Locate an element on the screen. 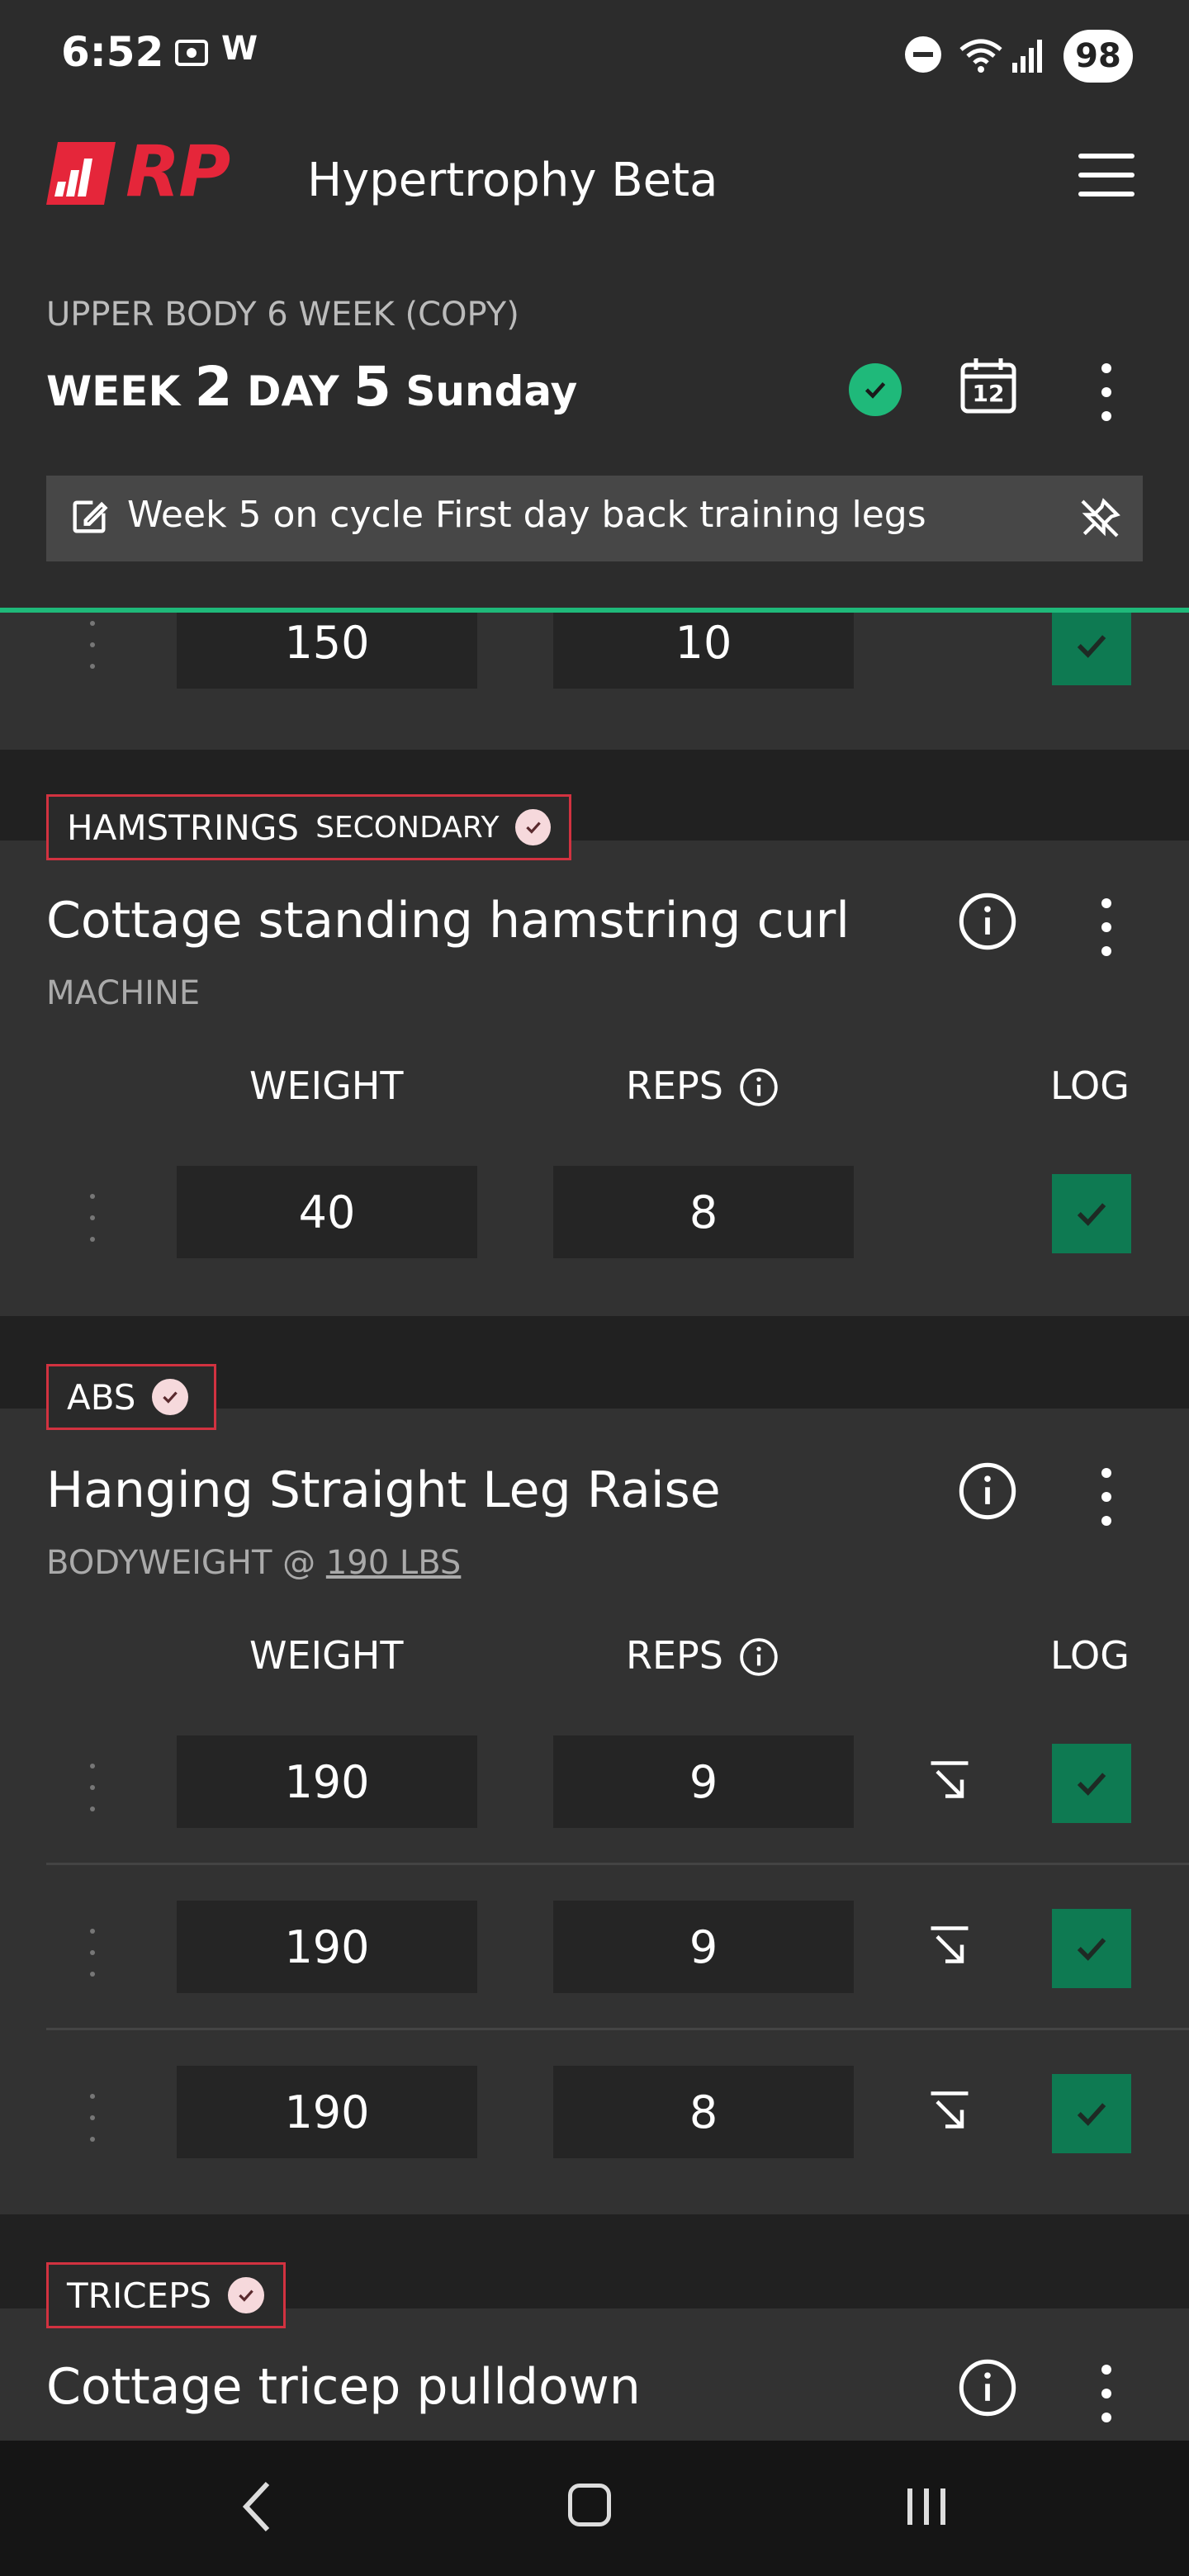  unpin-icon is located at coordinates (1100, 520).